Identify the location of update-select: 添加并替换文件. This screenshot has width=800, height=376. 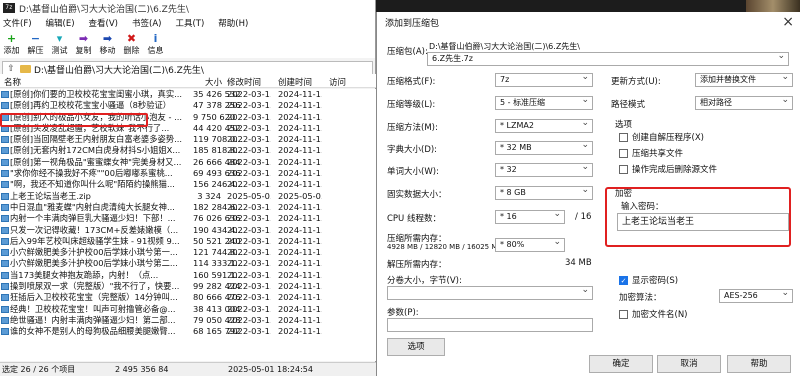
(744, 79).